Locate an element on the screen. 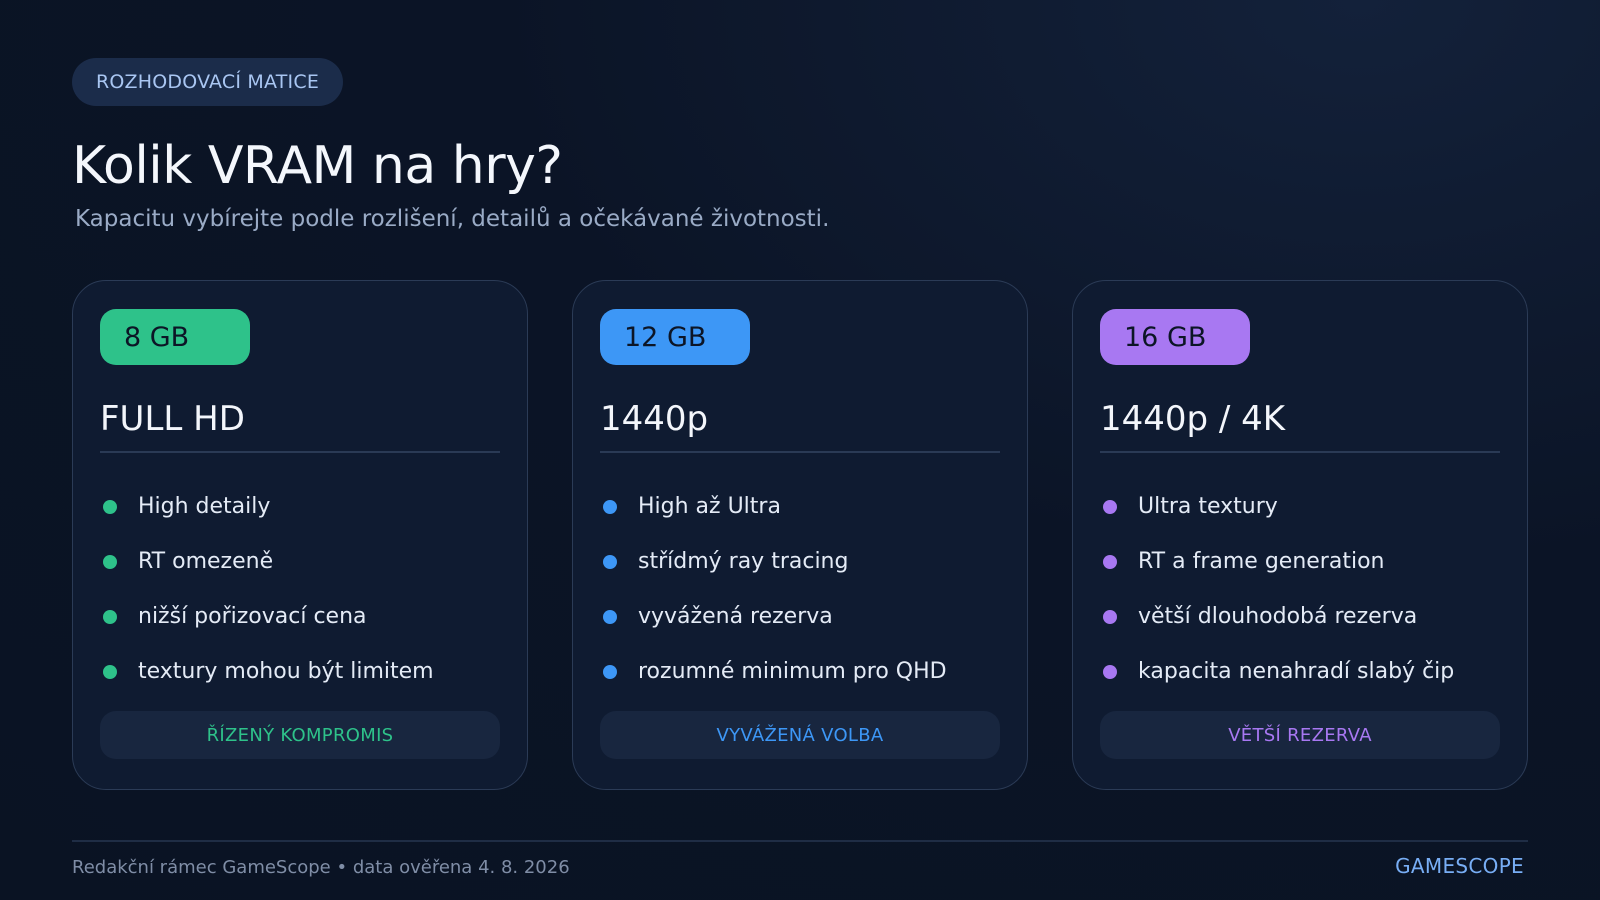 Image resolution: width=1600 pixels, height=900 pixels. list-item: vyvážená rezerva is located at coordinates (773, 616).